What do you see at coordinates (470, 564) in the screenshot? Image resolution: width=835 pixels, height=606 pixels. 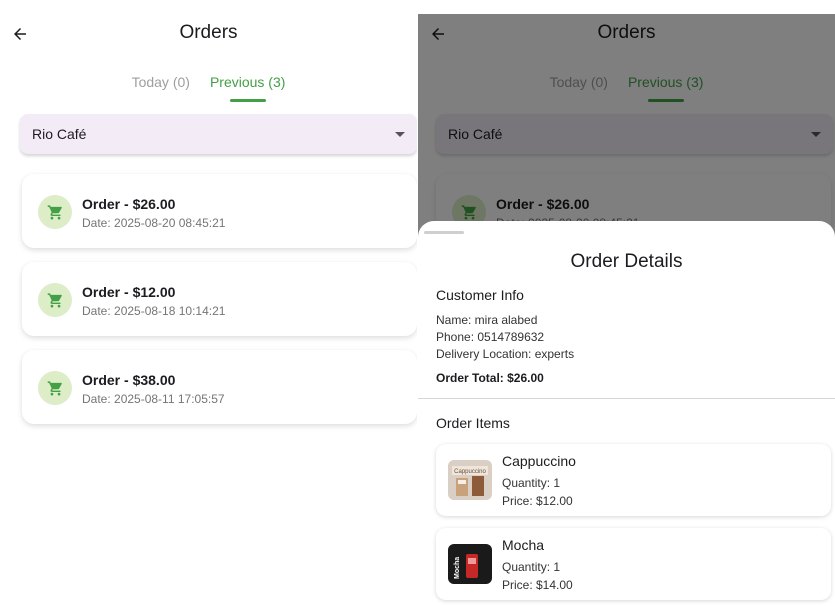 I see `product-thumbnail: Mocha` at bounding box center [470, 564].